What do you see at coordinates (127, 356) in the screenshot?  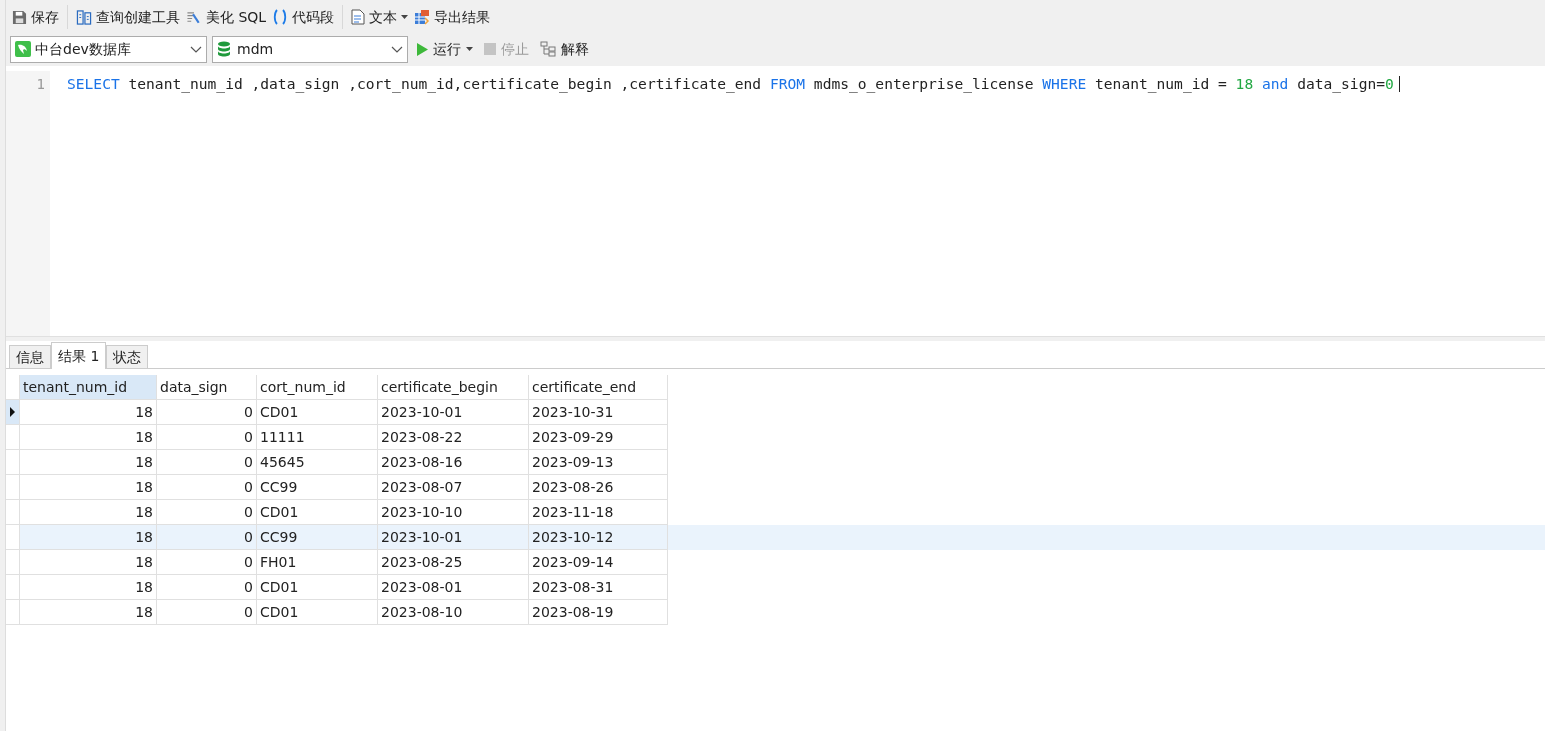 I see `result-tab: 状态` at bounding box center [127, 356].